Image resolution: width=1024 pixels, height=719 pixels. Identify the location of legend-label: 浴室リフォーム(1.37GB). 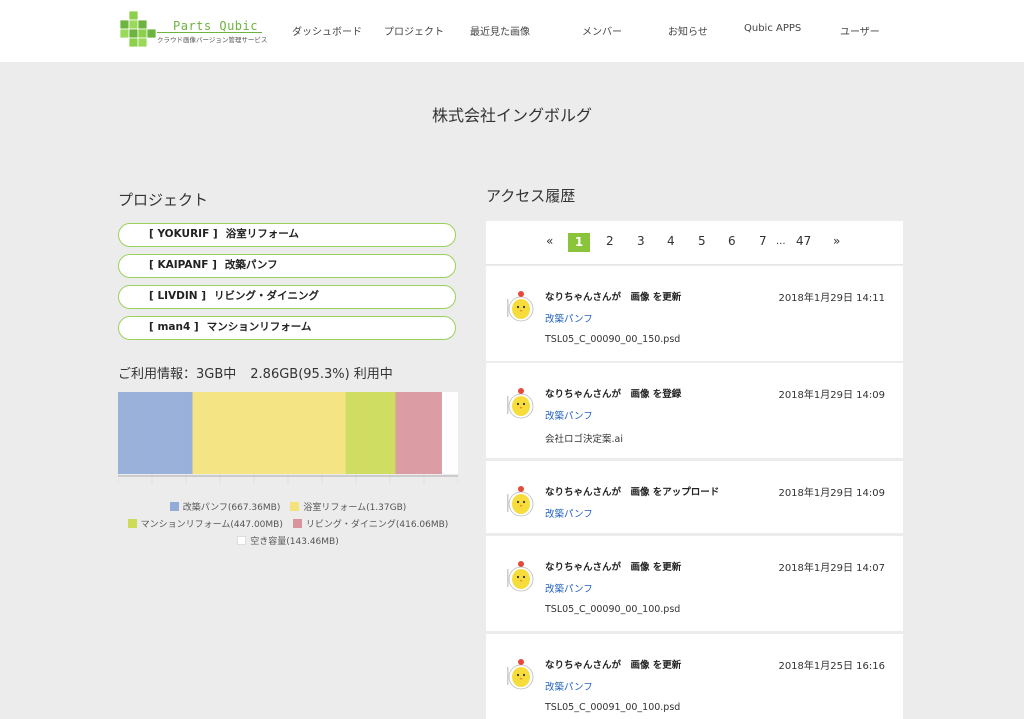
(355, 508).